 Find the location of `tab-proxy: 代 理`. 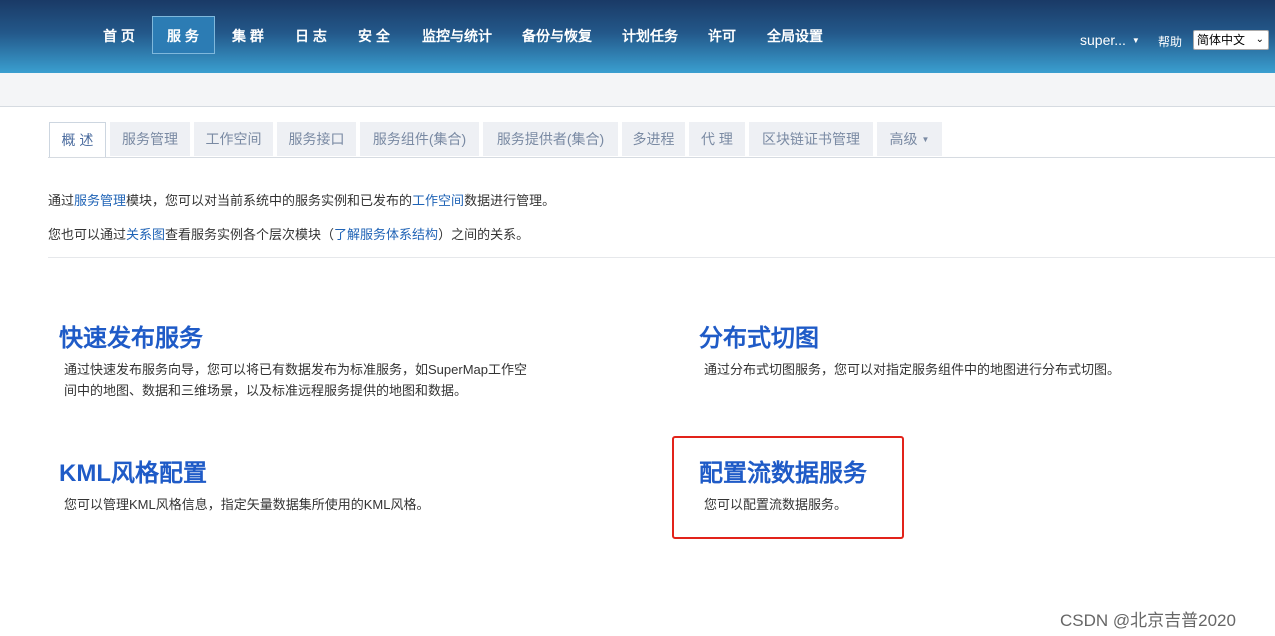

tab-proxy: 代 理 is located at coordinates (717, 139).